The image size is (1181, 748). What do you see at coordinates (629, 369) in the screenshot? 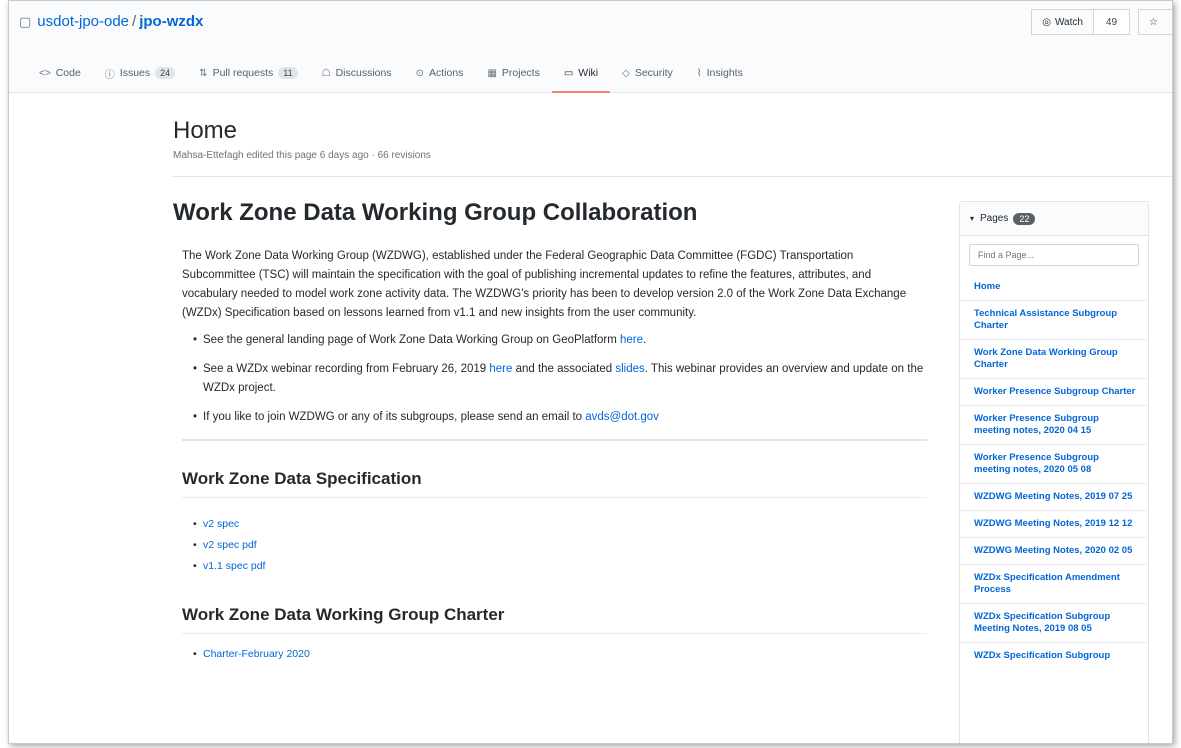
I see `slides-link: slides` at bounding box center [629, 369].